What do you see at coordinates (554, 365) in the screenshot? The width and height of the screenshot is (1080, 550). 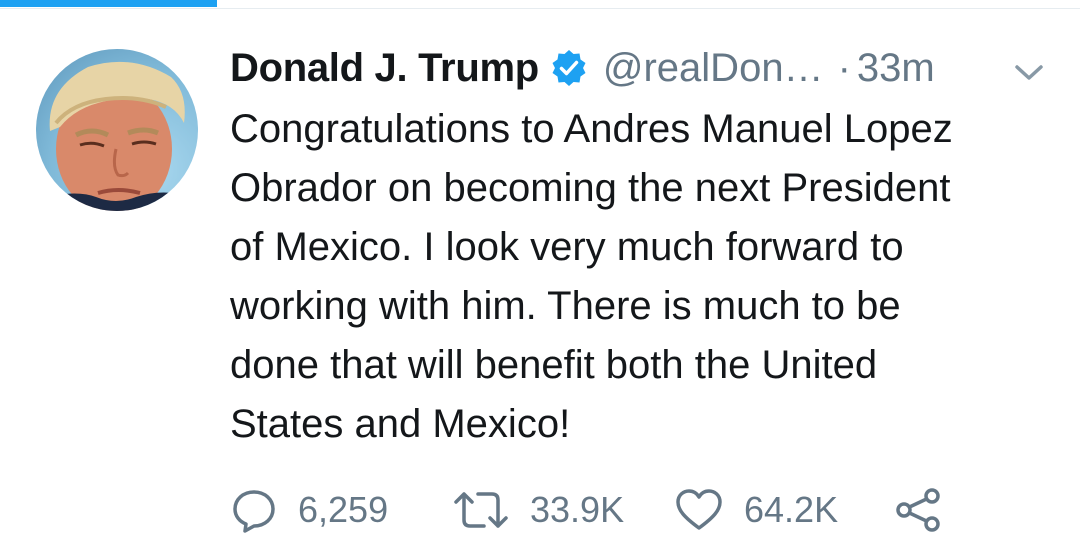 I see `tweet-text-line: done that will benefit both the United` at bounding box center [554, 365].